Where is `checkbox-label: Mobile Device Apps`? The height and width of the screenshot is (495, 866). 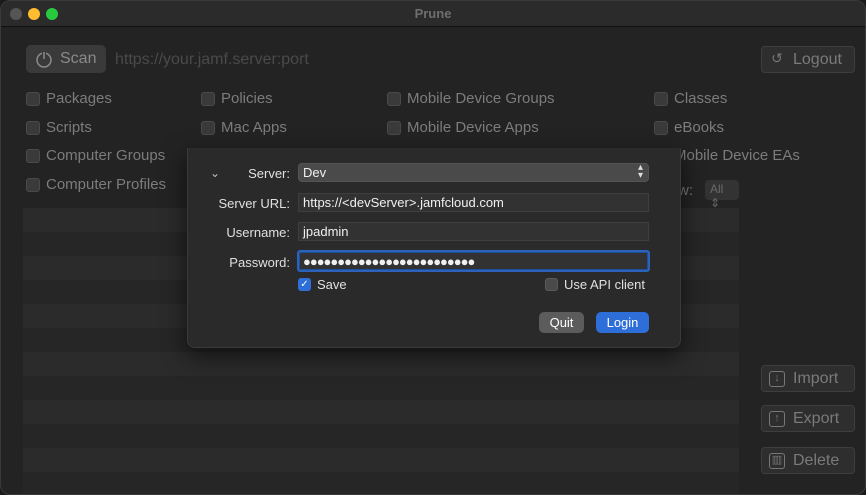 checkbox-label: Mobile Device Apps is located at coordinates (473, 127).